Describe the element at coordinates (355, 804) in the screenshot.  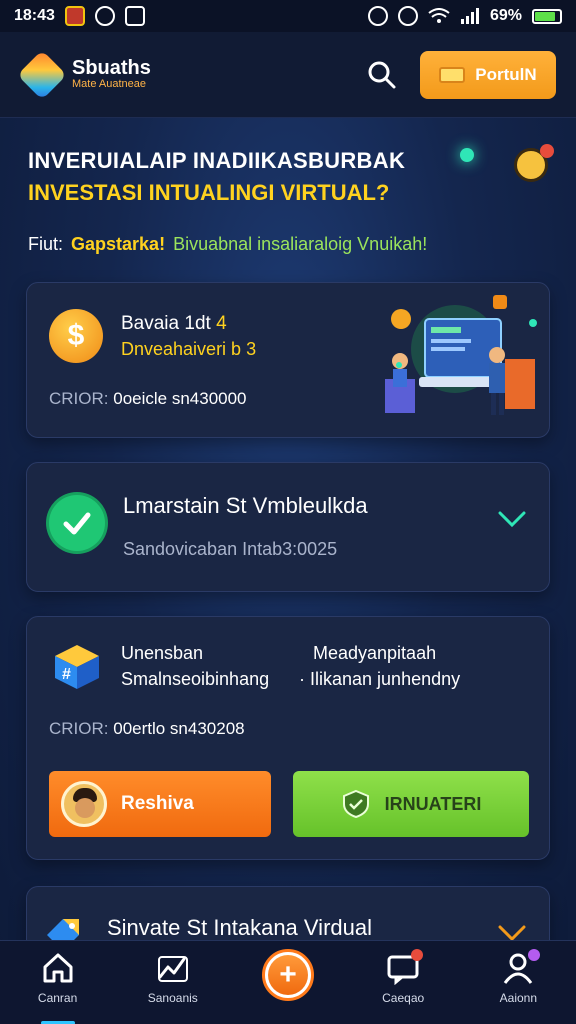
I see `shield-icon` at that location.